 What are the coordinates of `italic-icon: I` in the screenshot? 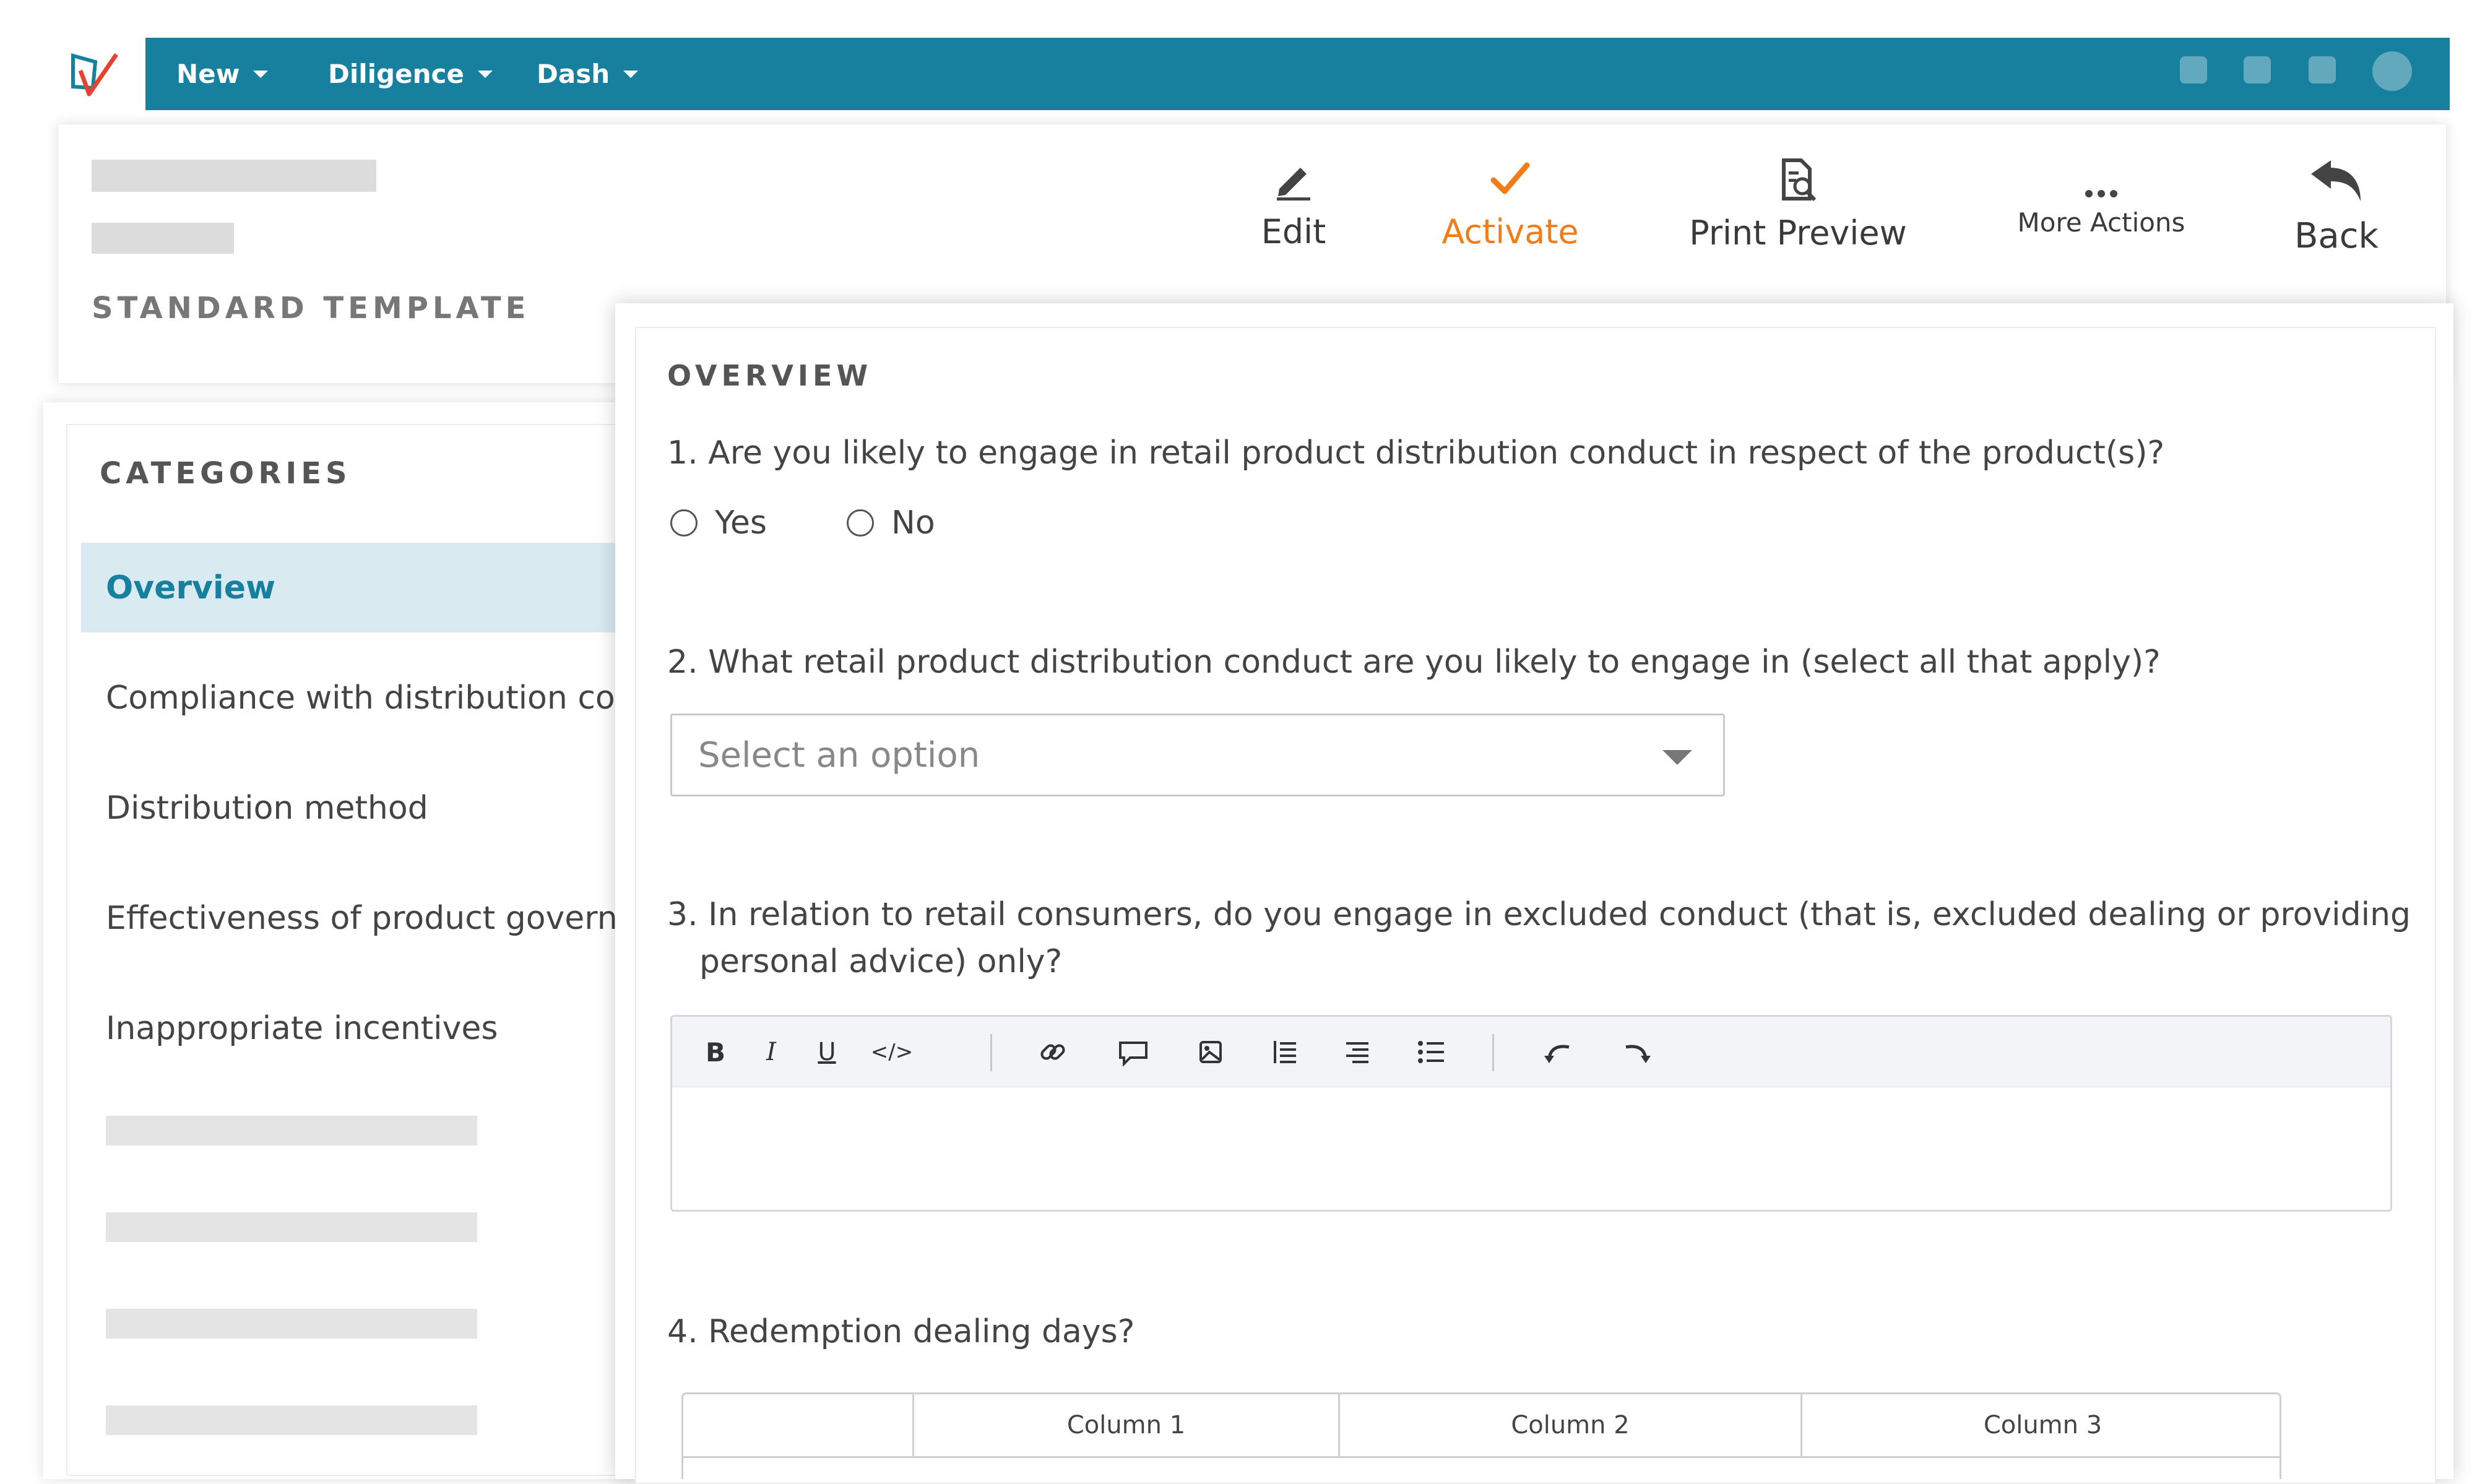 It's located at (772, 1052).